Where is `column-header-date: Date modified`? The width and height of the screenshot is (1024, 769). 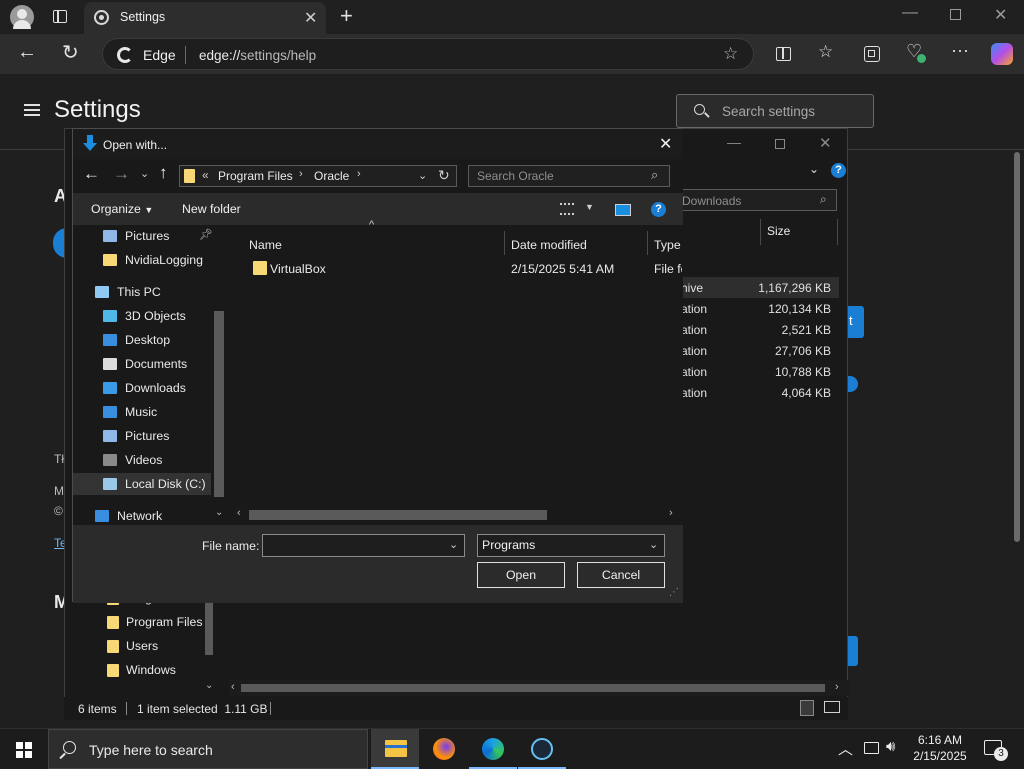
column-header-date: Date modified is located at coordinates (549, 245).